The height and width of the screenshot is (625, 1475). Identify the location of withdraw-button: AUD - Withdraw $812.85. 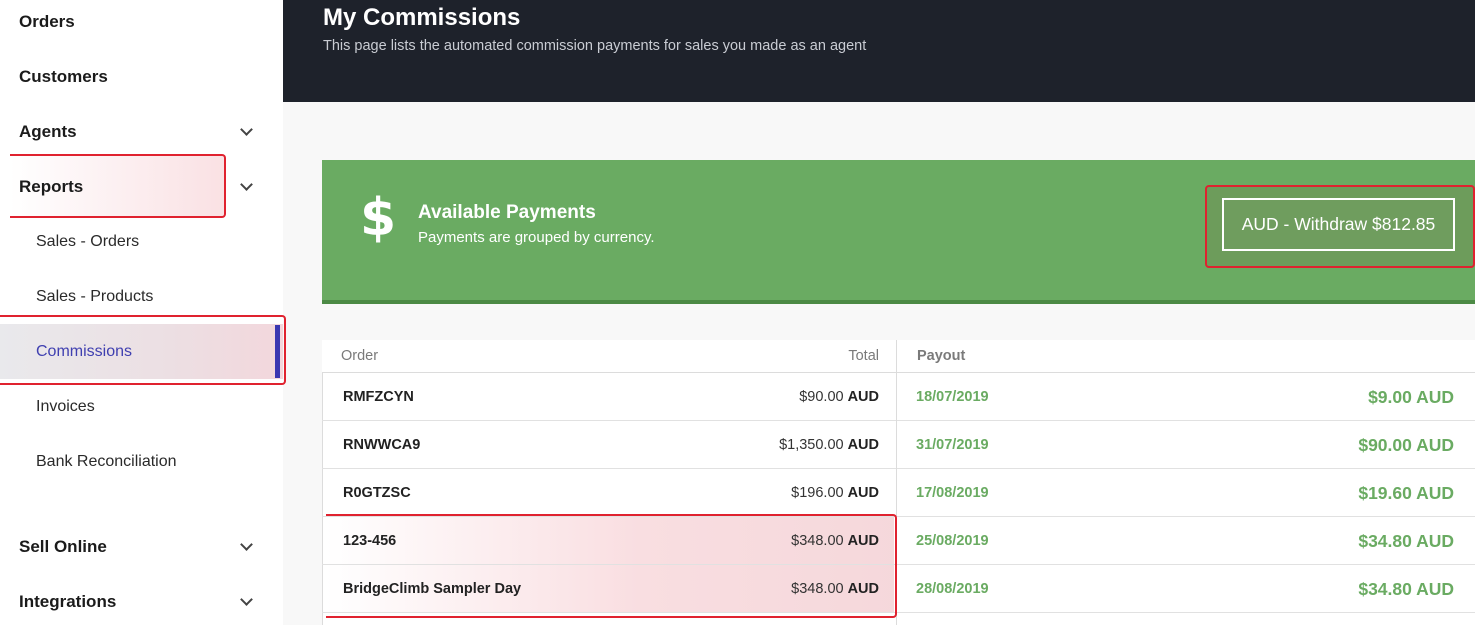
(1338, 224).